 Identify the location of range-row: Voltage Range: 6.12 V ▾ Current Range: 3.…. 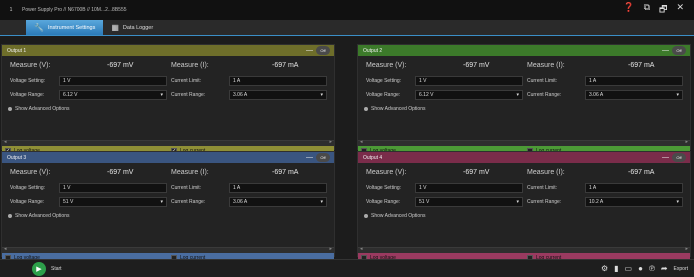
(524, 95).